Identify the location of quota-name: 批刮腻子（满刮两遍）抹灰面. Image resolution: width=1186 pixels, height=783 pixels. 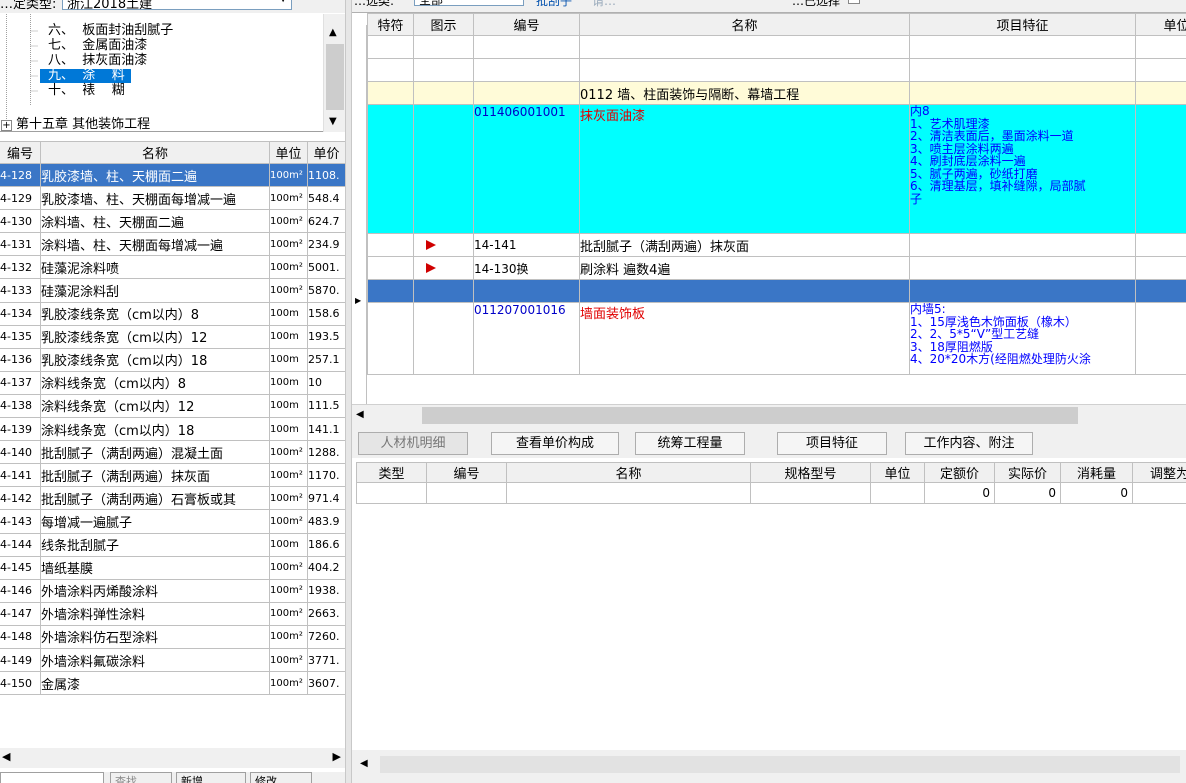
(155, 475).